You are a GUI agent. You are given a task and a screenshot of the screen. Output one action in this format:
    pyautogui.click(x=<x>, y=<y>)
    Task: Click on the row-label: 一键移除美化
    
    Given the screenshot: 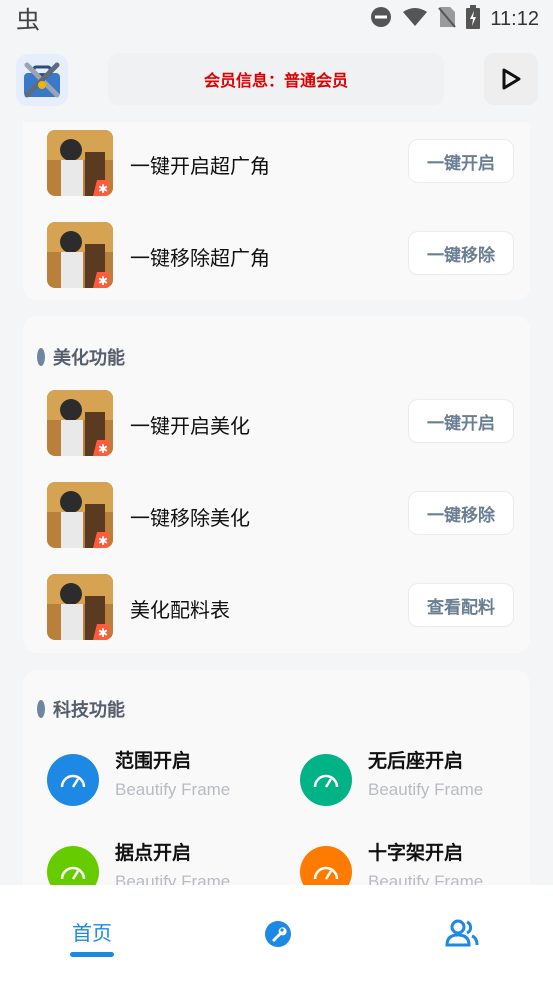 What is the action you would take?
    pyautogui.click(x=190, y=518)
    